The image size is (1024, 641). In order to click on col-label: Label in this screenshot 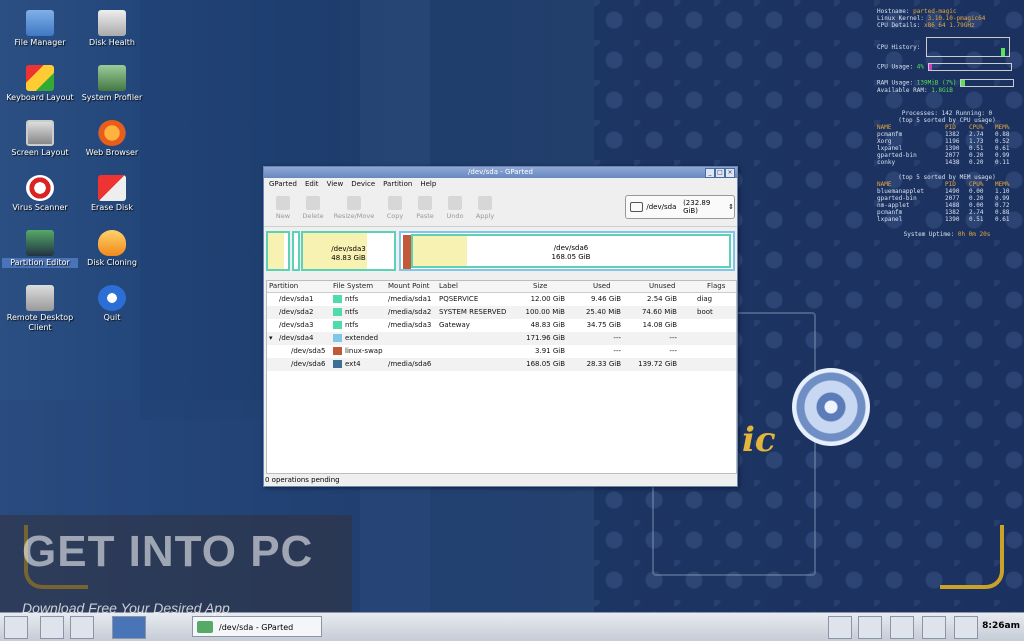, I will do `click(448, 286)`.